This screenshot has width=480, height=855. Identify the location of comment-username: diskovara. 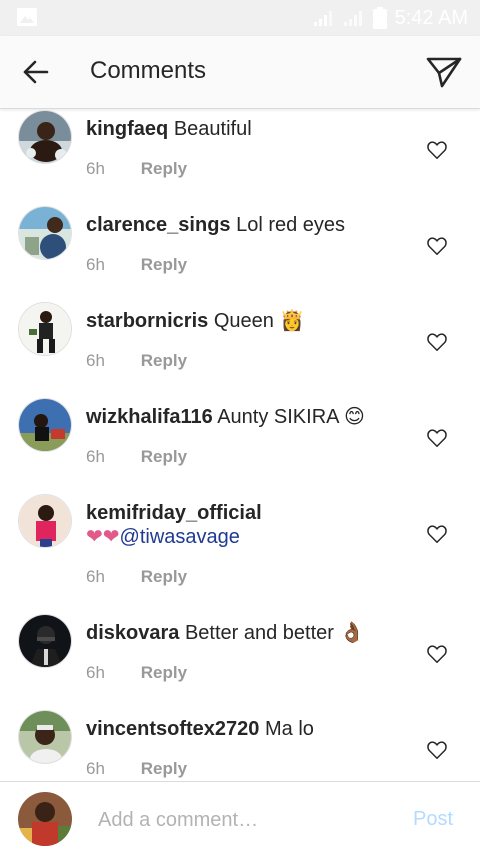
(132, 633).